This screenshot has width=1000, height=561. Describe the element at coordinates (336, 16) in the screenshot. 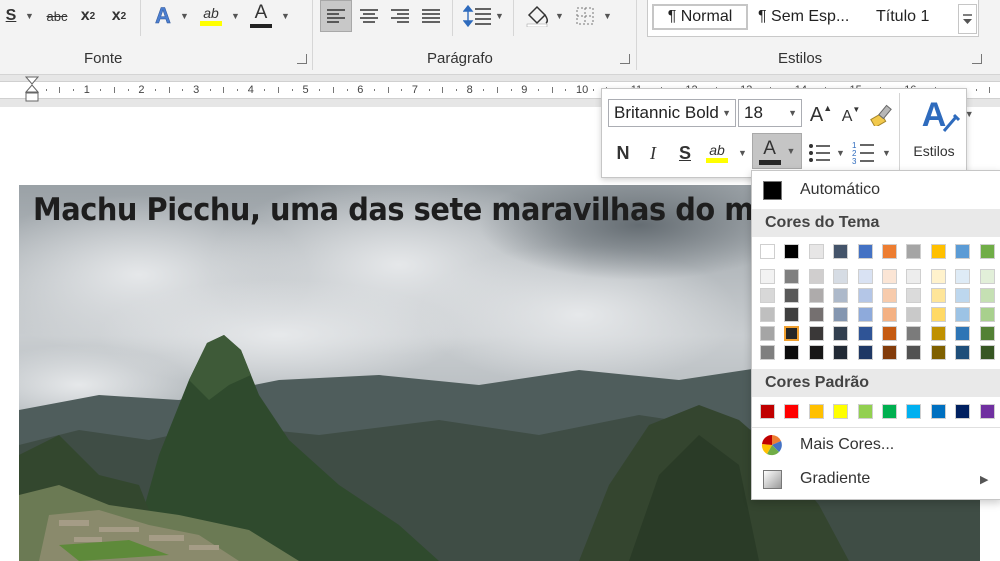

I see `align-left-button` at that location.